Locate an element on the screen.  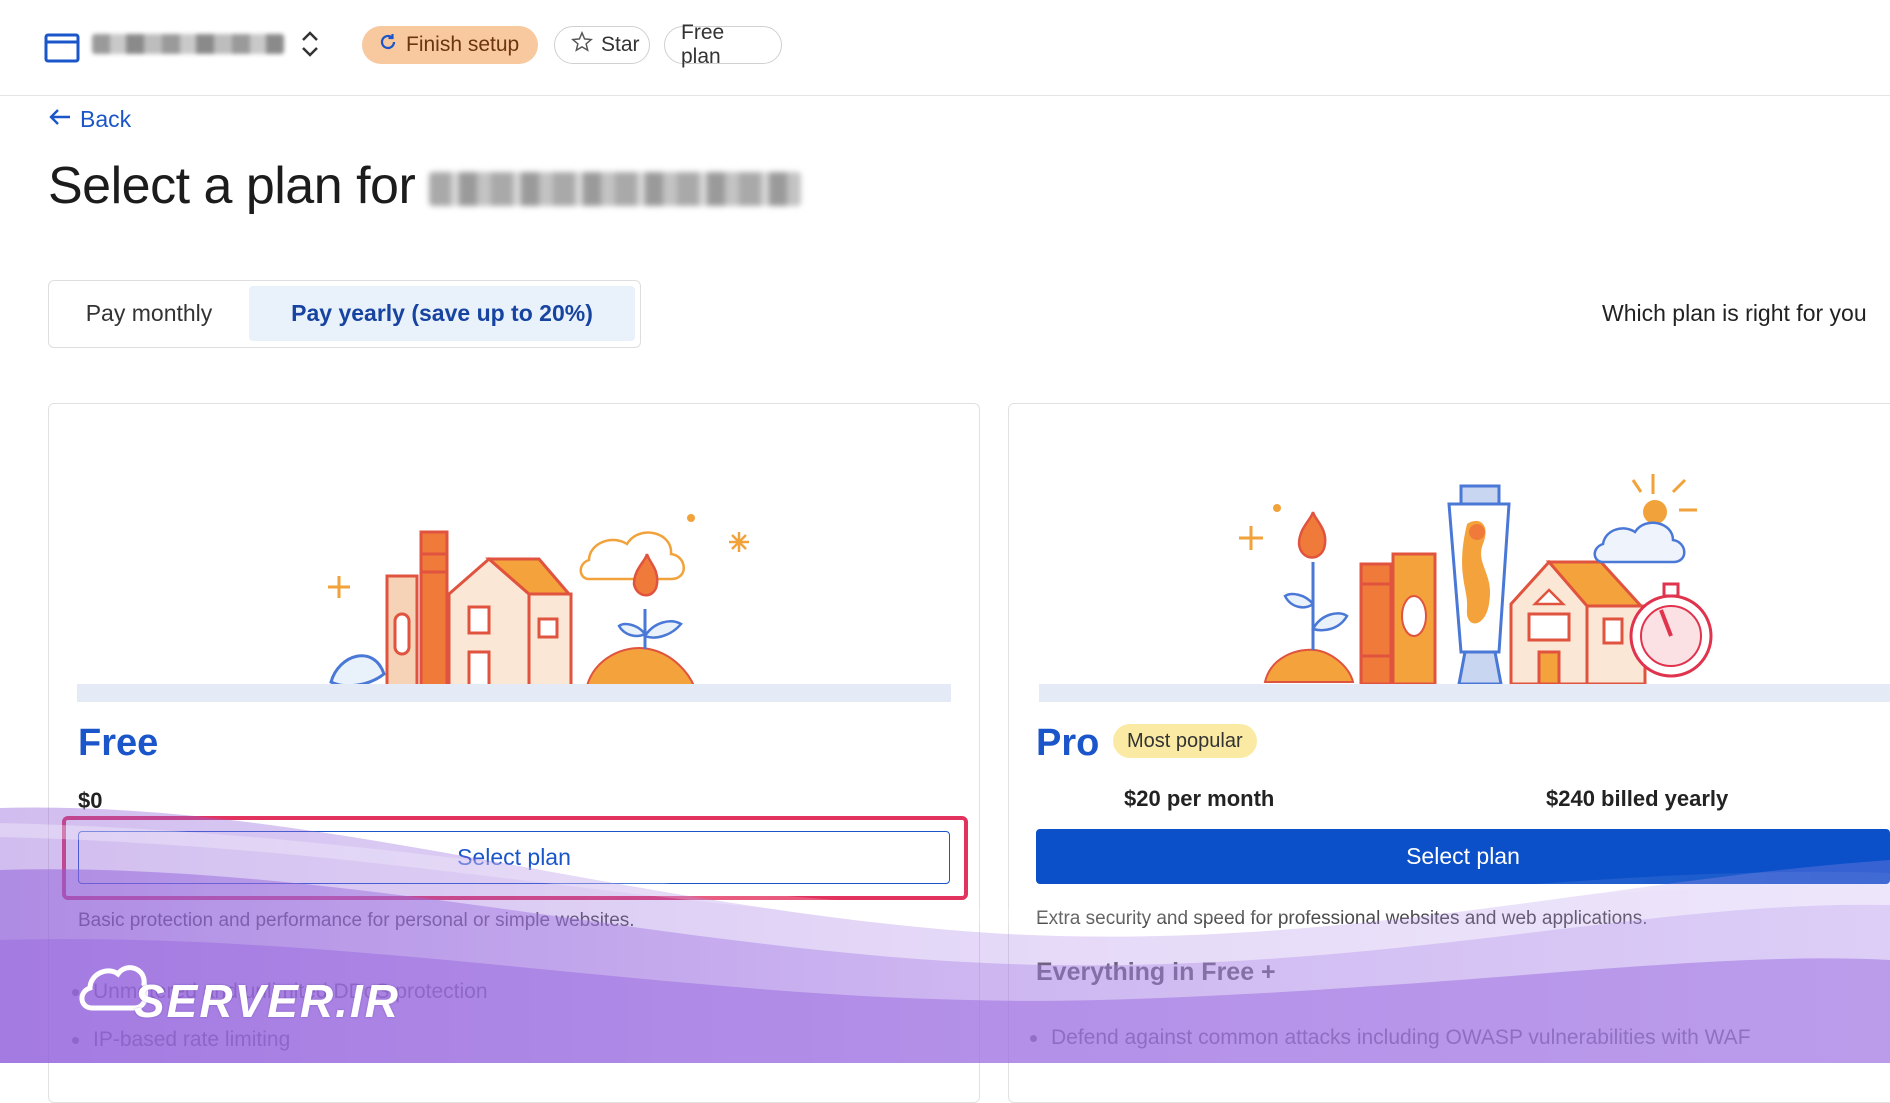
pro-select-plan-button: Select plan is located at coordinates (1463, 856).